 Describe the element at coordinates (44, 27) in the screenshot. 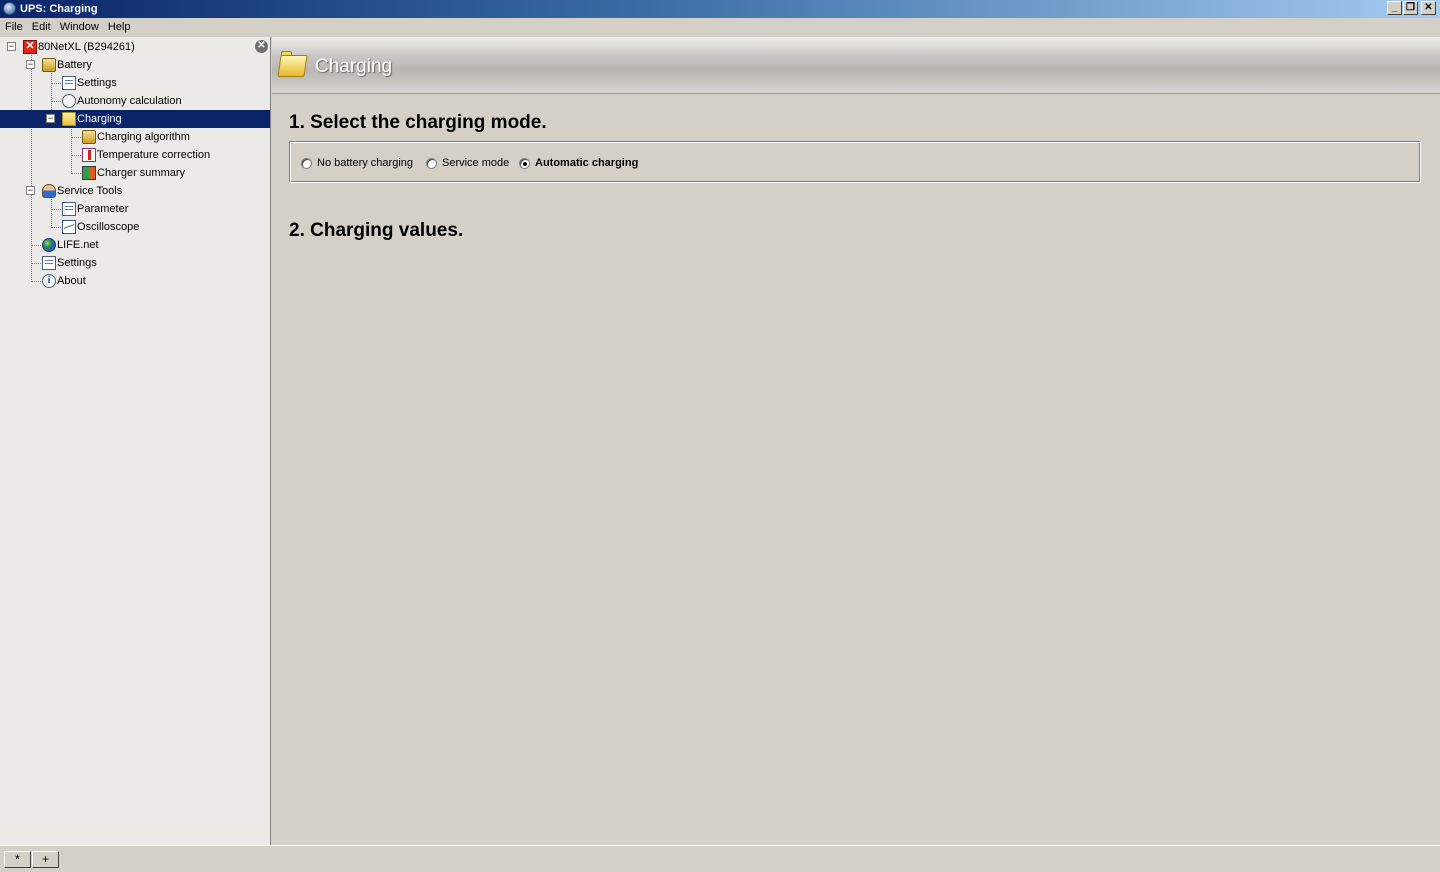

I see `menu-edit: Edit` at that location.